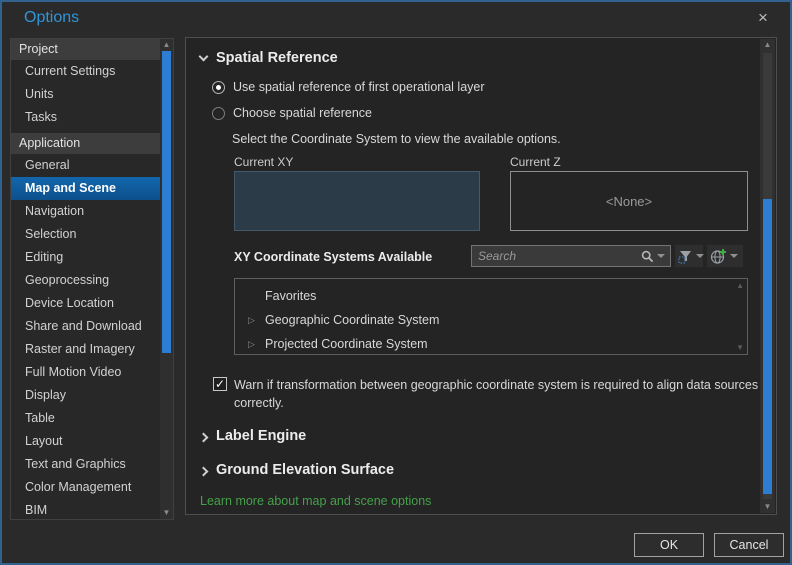 This screenshot has width=792, height=565. I want to click on sidebar-item-raster-and-imagery: Raster and Imagery, so click(85, 349).